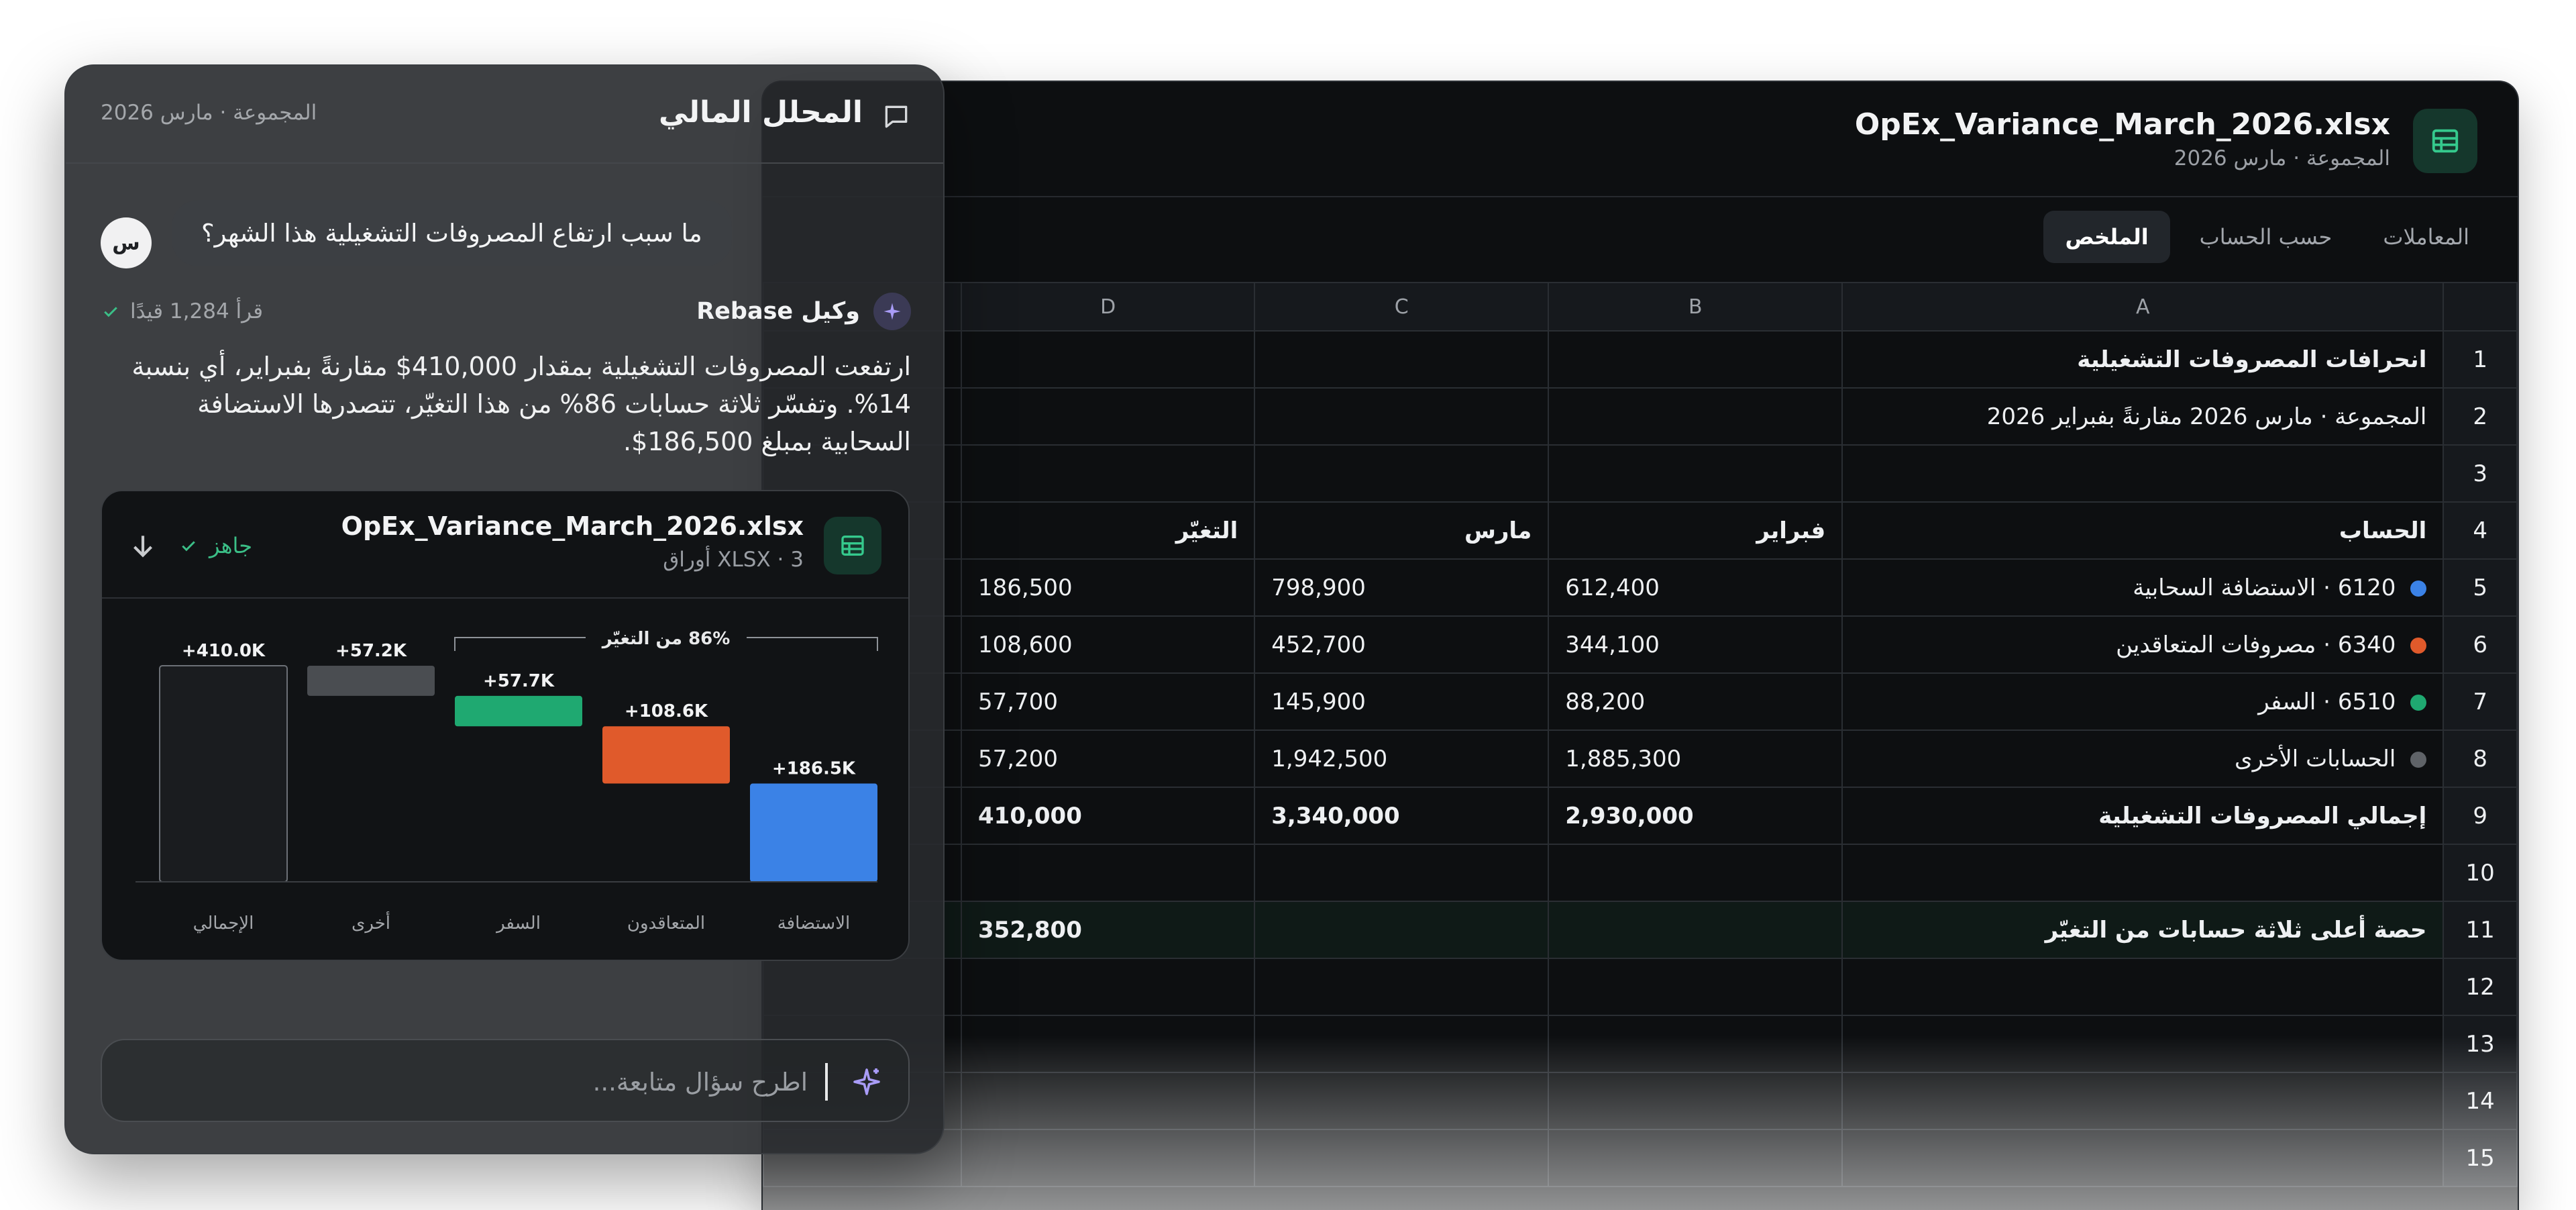  Describe the element at coordinates (1402, 307) in the screenshot. I see `column-header-c: C` at that location.